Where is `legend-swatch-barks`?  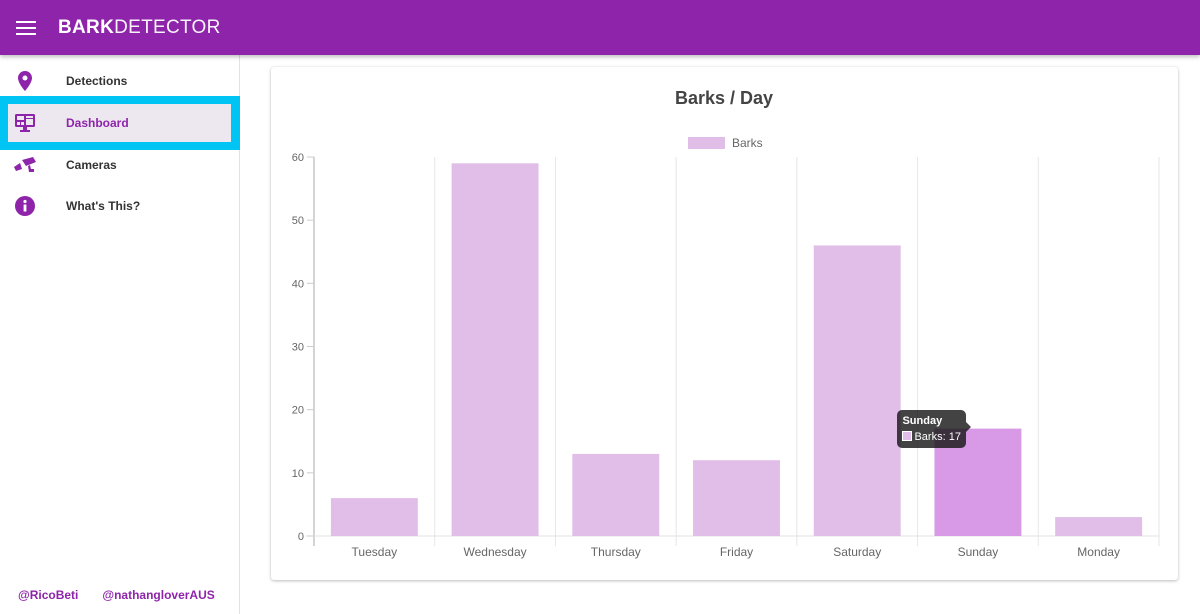 legend-swatch-barks is located at coordinates (706, 143).